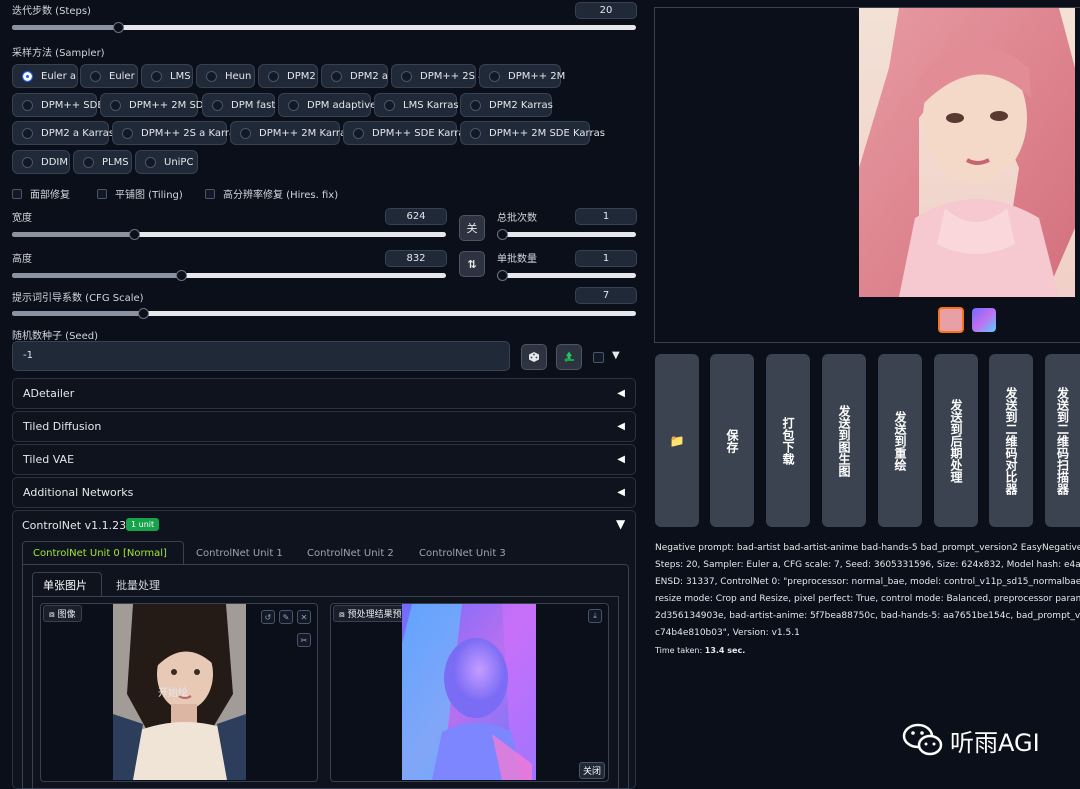  What do you see at coordinates (900, 440) in the screenshot?
I see `send-to-inpaint-button: 发送到重绘` at bounding box center [900, 440].